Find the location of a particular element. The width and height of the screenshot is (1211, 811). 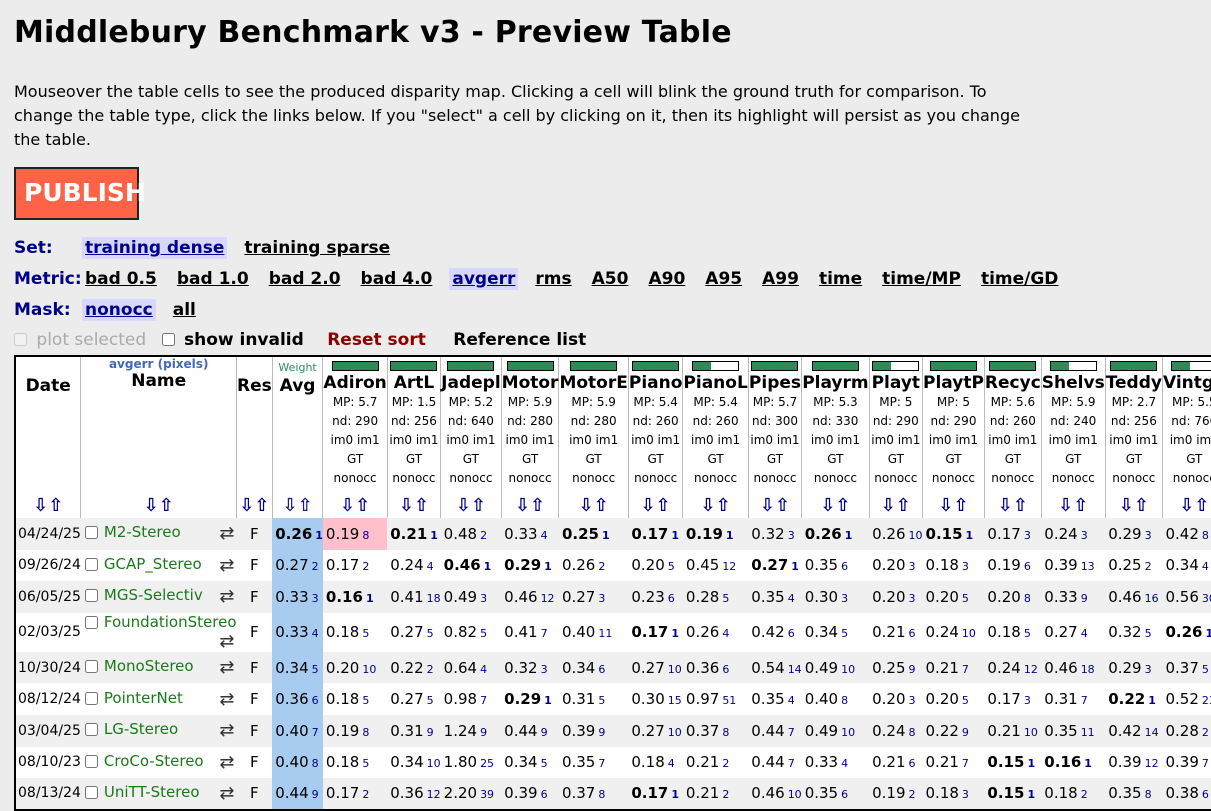

value-cell: 0.3015 is located at coordinates (655, 699).